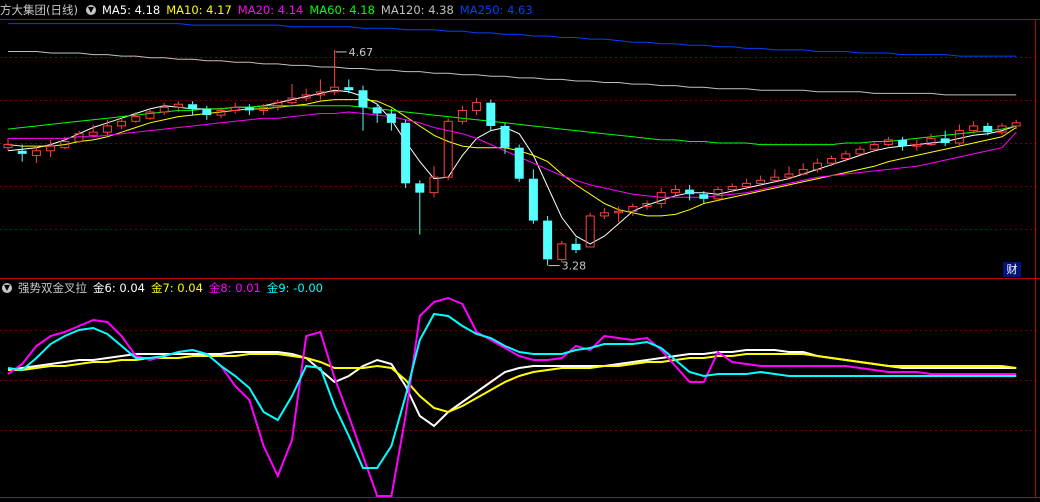  Describe the element at coordinates (496, 10) in the screenshot. I see `ma250-label: MA250: 4.63` at that location.